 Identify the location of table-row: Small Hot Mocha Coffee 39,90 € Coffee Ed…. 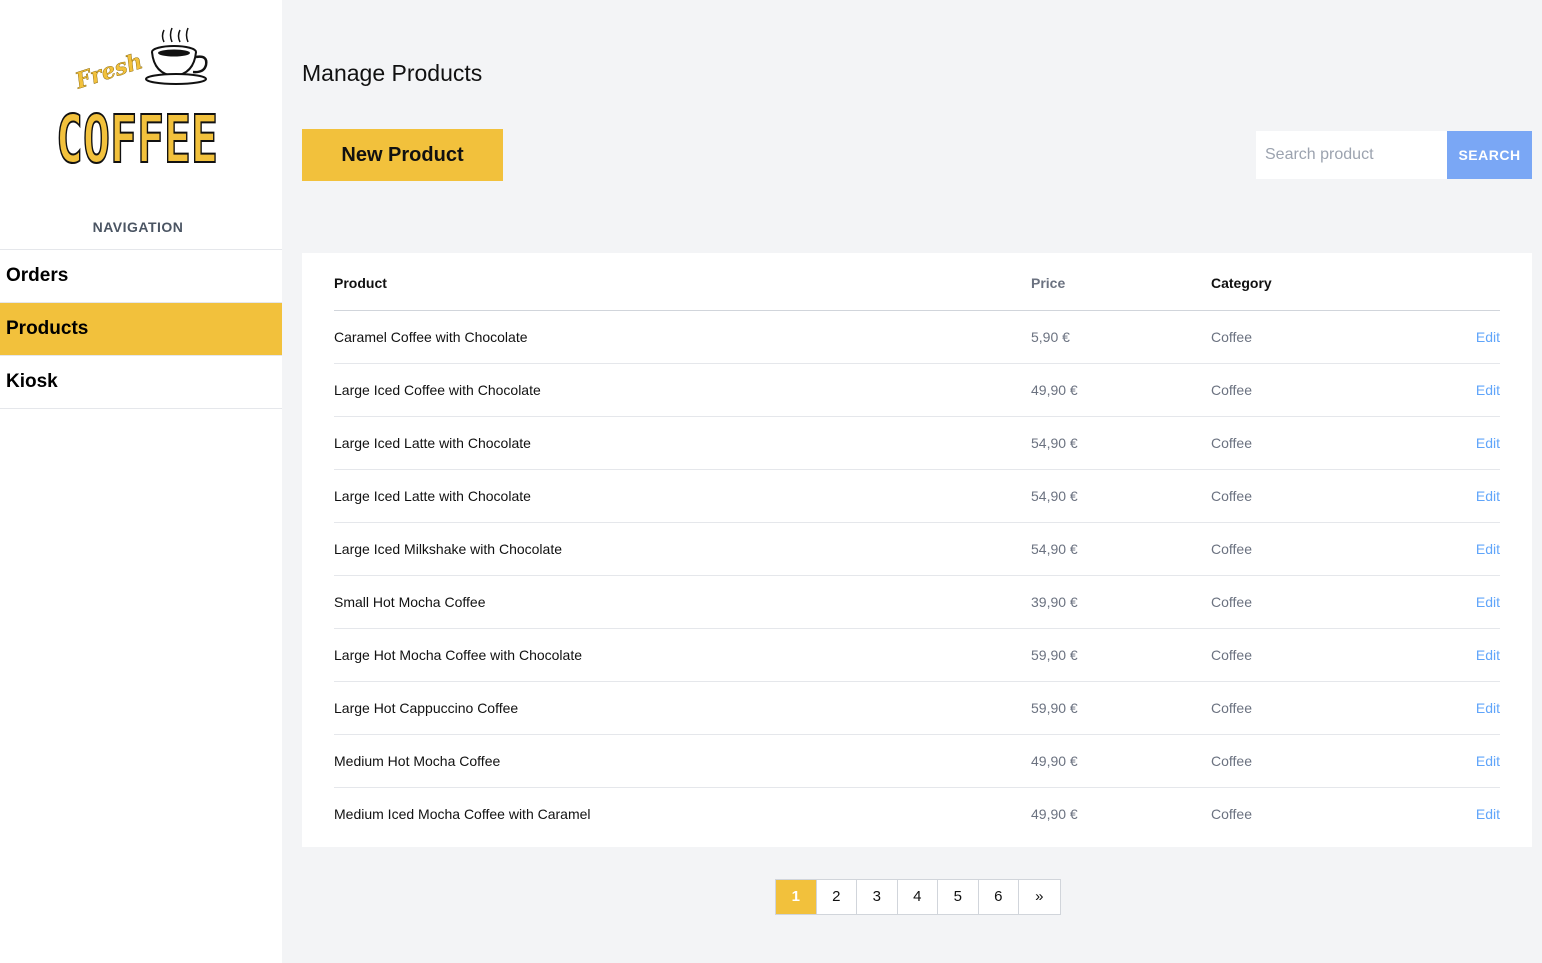
(917, 602).